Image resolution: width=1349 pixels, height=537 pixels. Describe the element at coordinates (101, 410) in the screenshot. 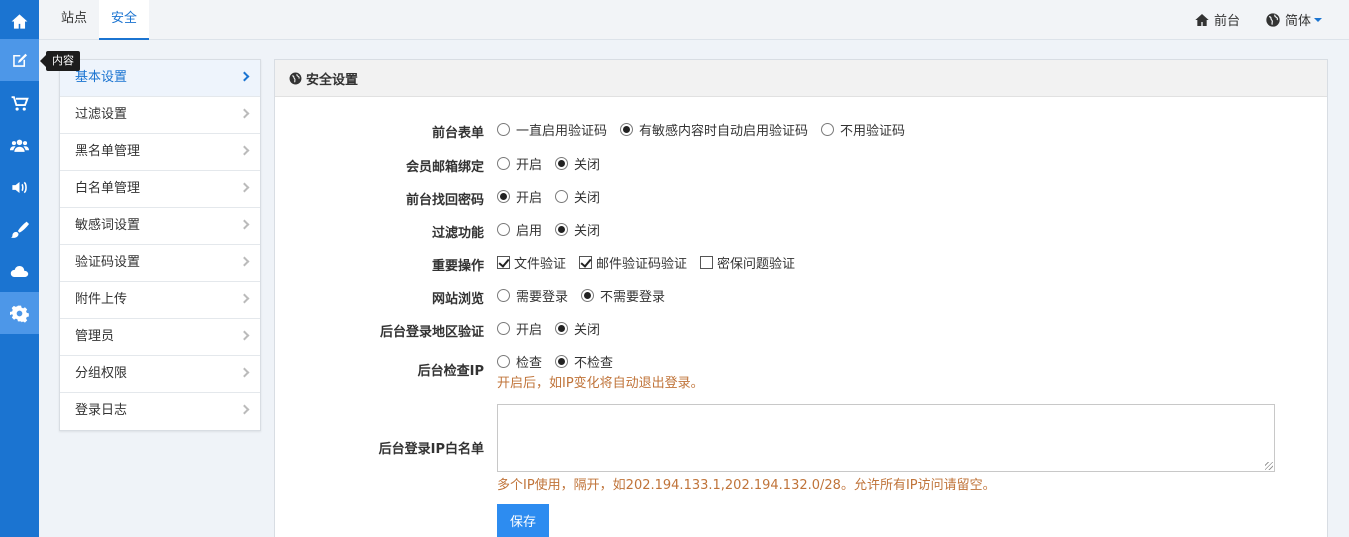

I see `submenu-item-label: 登录日志` at that location.